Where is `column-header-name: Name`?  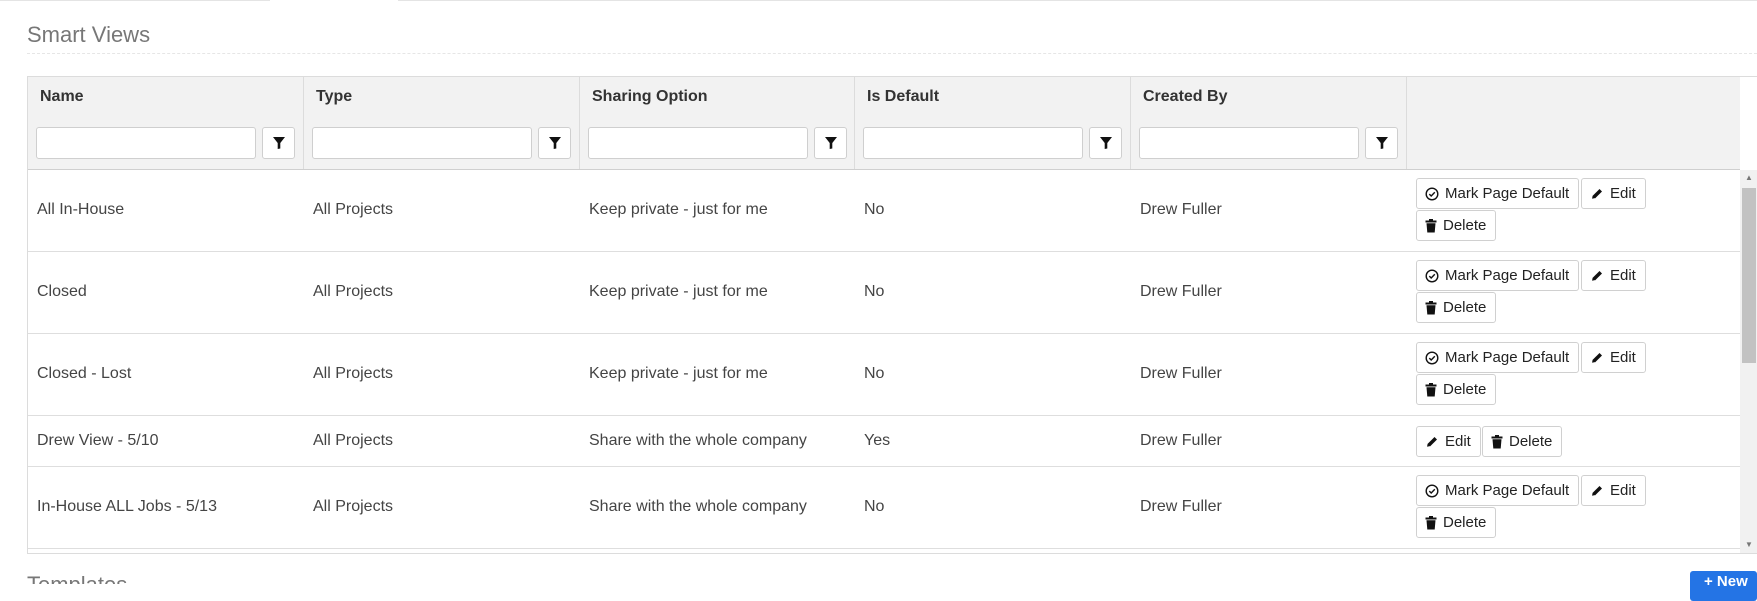
column-header-name: Name is located at coordinates (166, 123).